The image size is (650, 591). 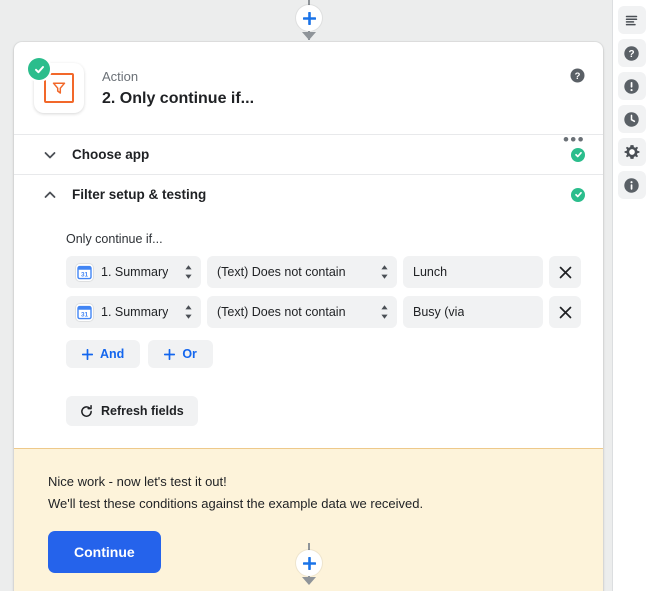 I want to click on sidebar-item-info, so click(x=631, y=185).